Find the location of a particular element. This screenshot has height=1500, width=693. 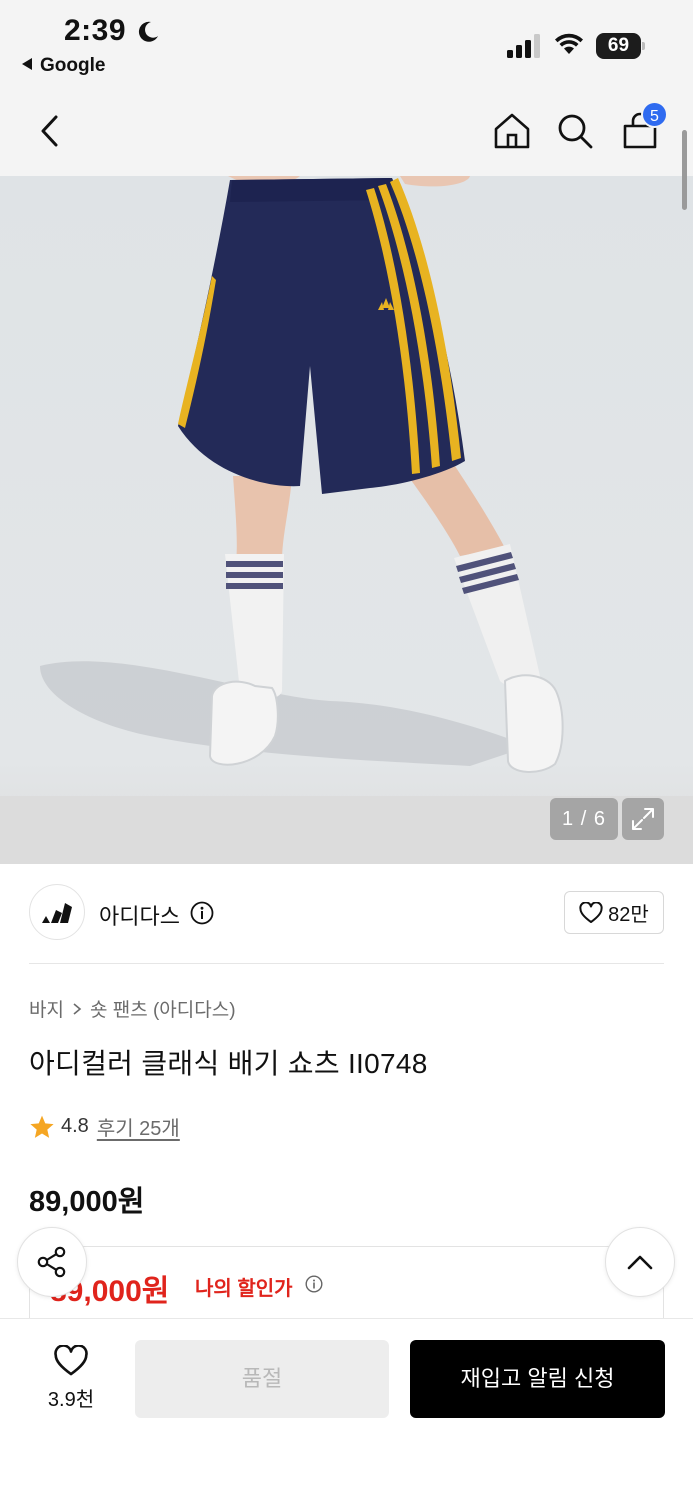

brand-name: 아디다스 is located at coordinates (139, 915).